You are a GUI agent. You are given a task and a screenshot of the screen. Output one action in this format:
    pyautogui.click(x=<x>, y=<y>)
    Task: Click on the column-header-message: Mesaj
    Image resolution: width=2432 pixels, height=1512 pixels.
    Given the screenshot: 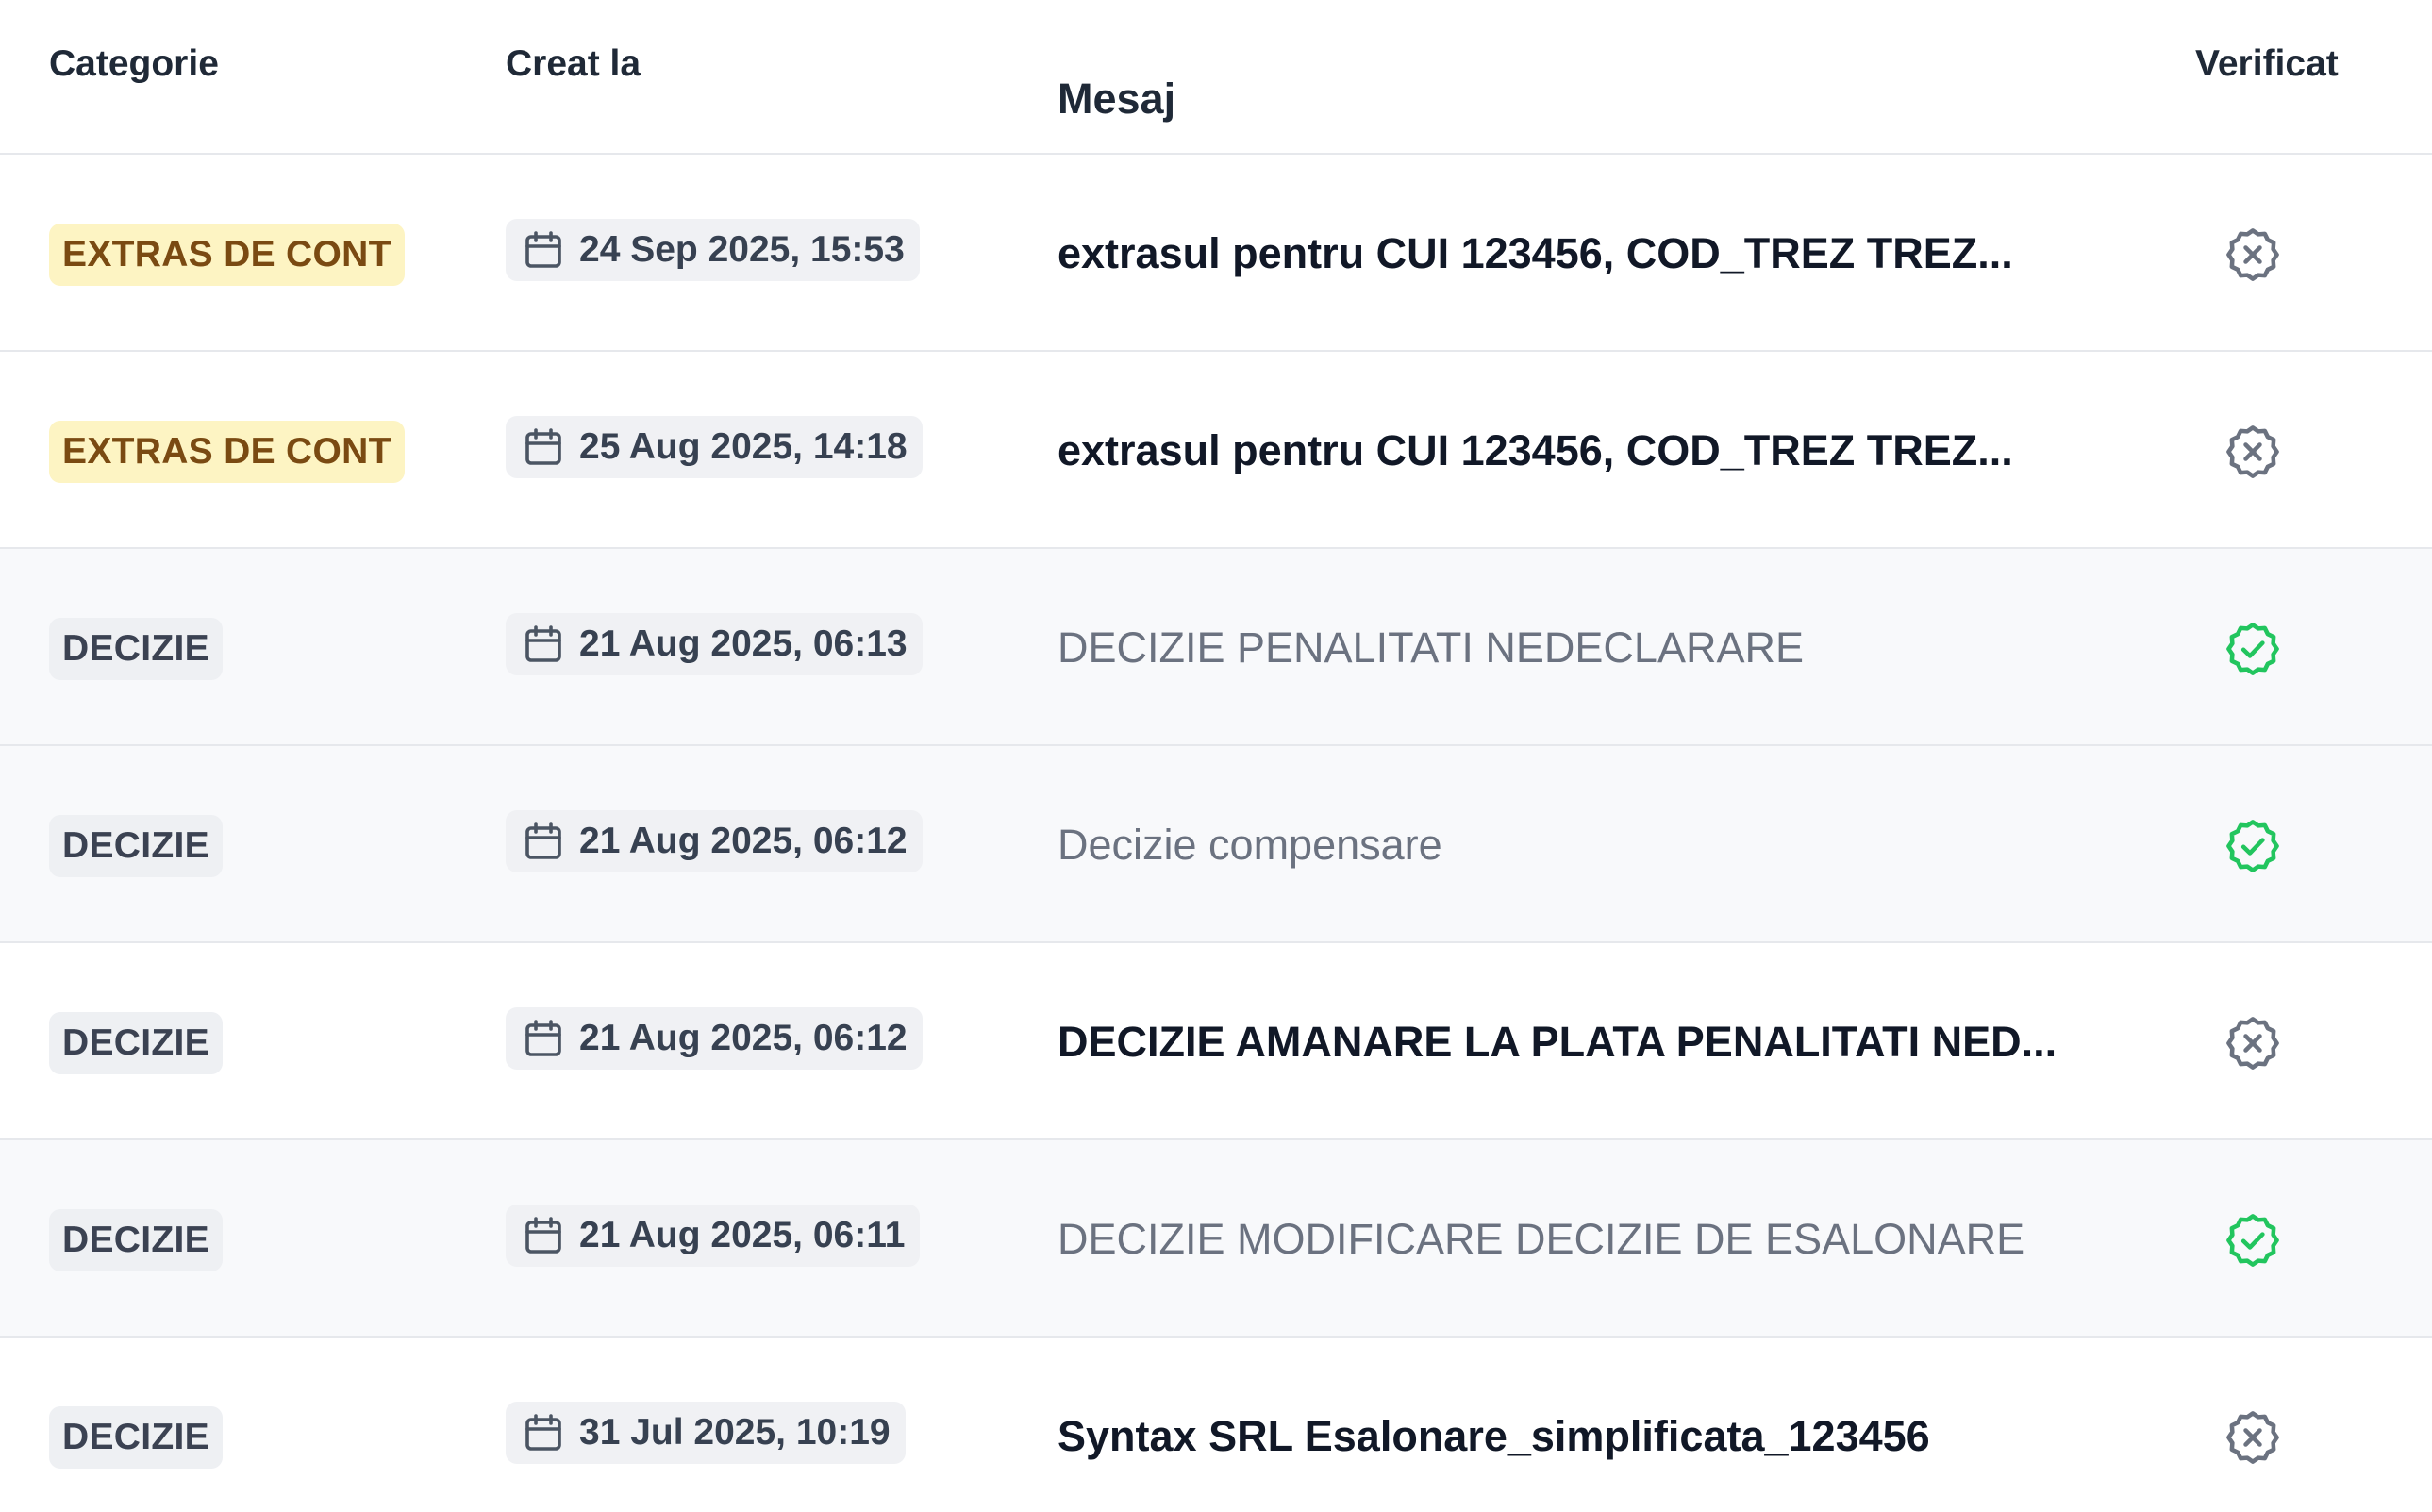 What is the action you would take?
    pyautogui.click(x=1576, y=99)
    